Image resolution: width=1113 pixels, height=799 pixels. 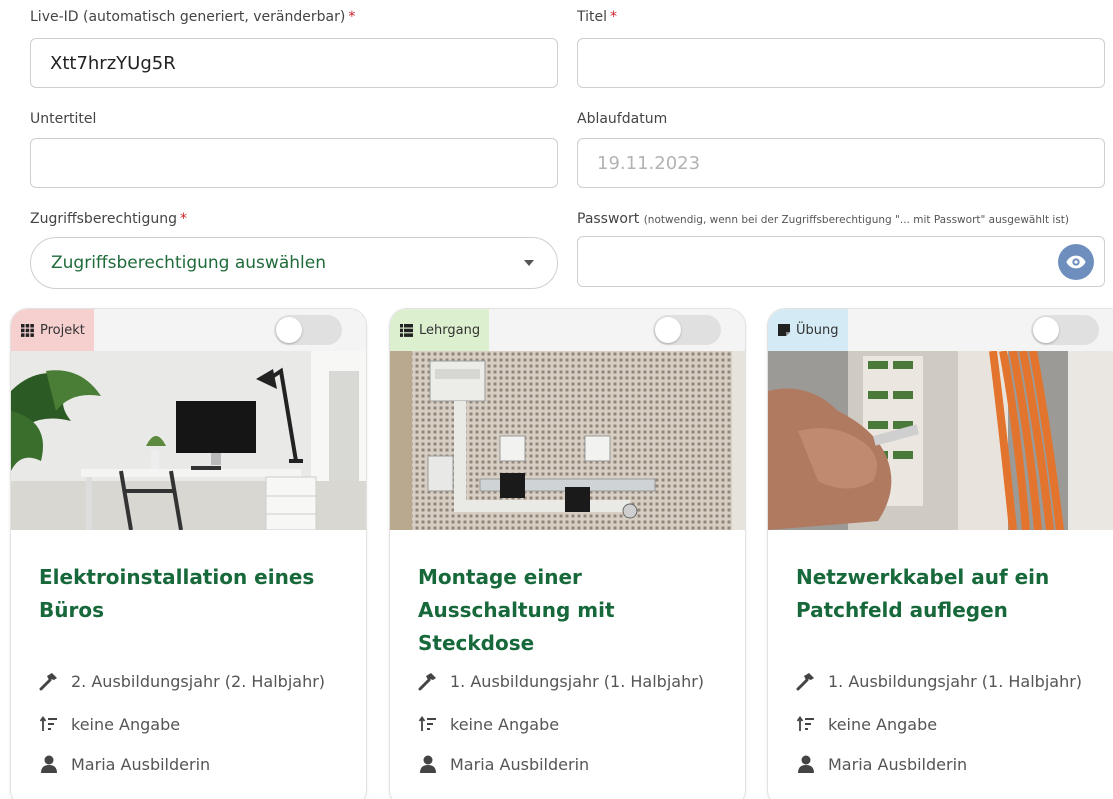 What do you see at coordinates (294, 163) in the screenshot?
I see `subtitle-input` at bounding box center [294, 163].